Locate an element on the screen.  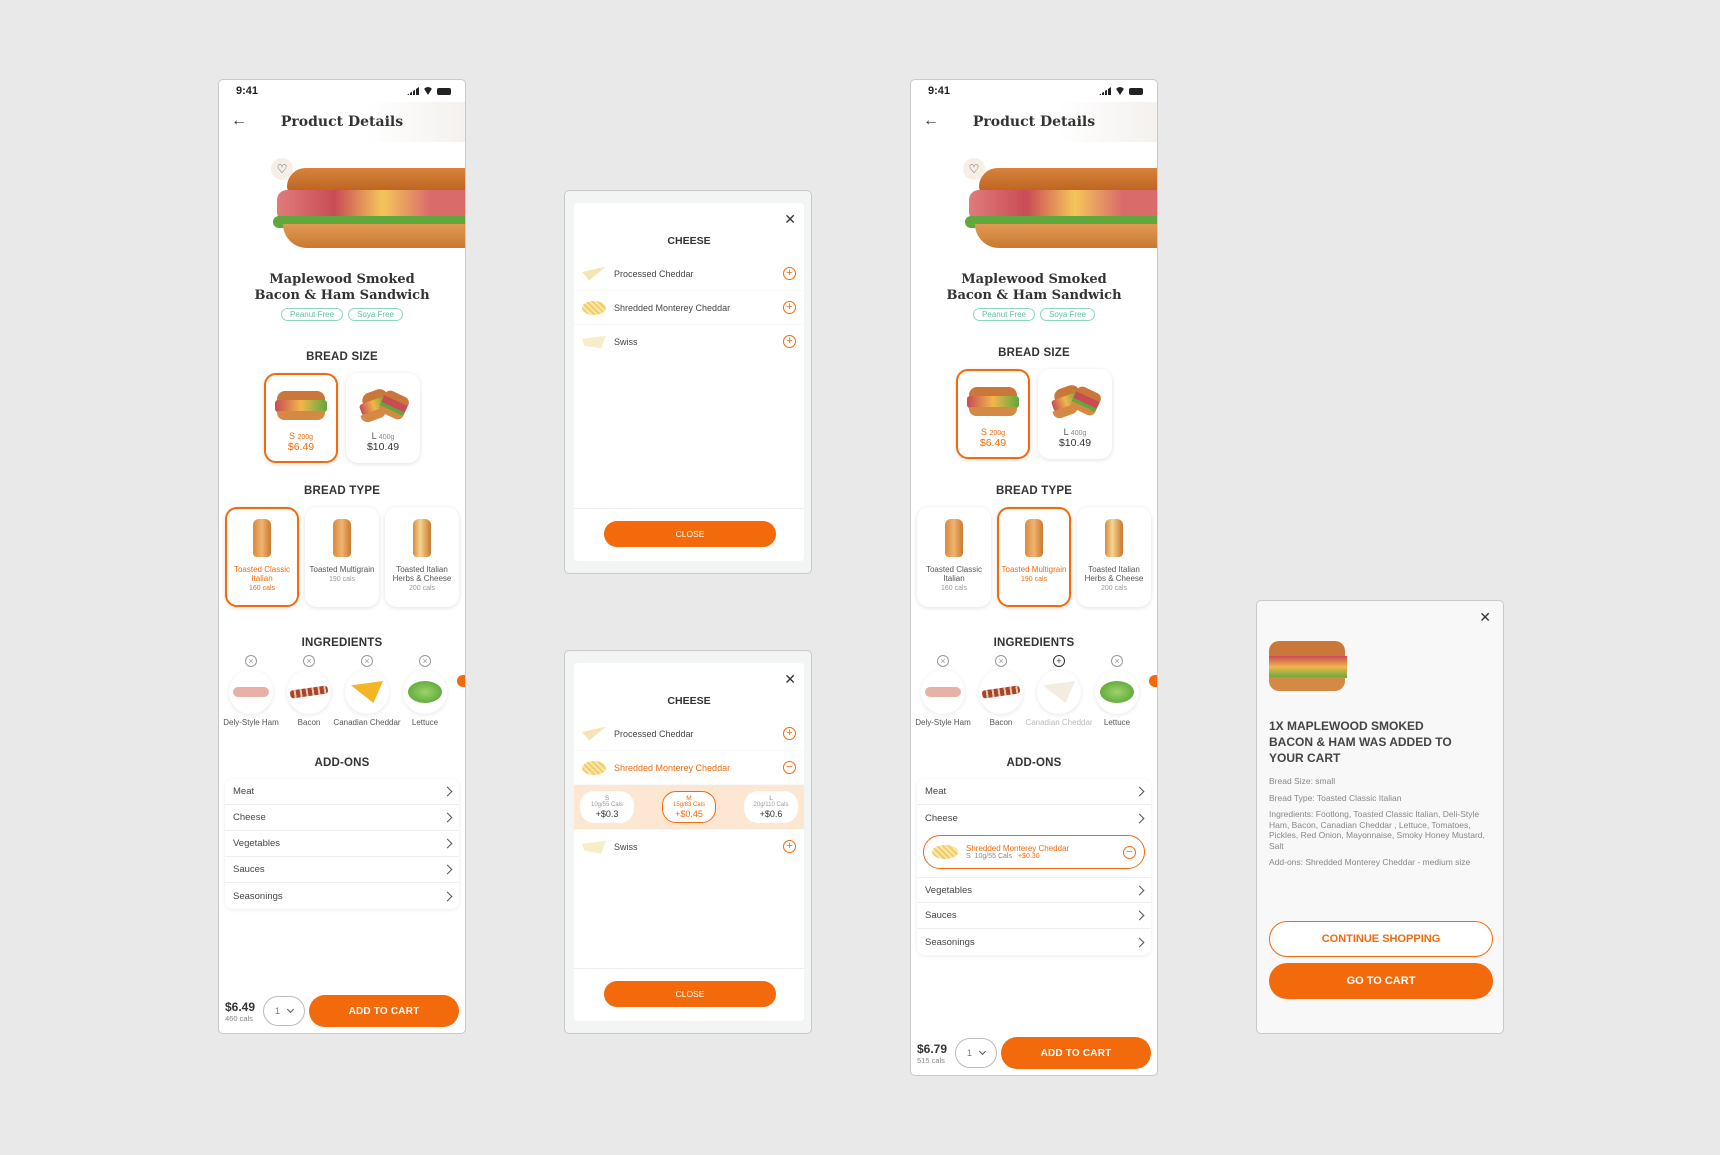
size-price: $6.49 is located at coordinates (993, 443).